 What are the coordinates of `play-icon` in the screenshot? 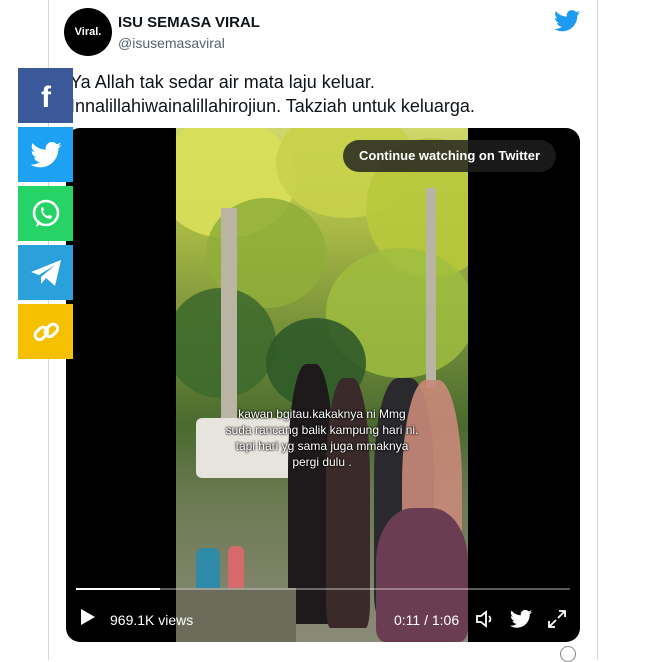 It's located at (88, 617).